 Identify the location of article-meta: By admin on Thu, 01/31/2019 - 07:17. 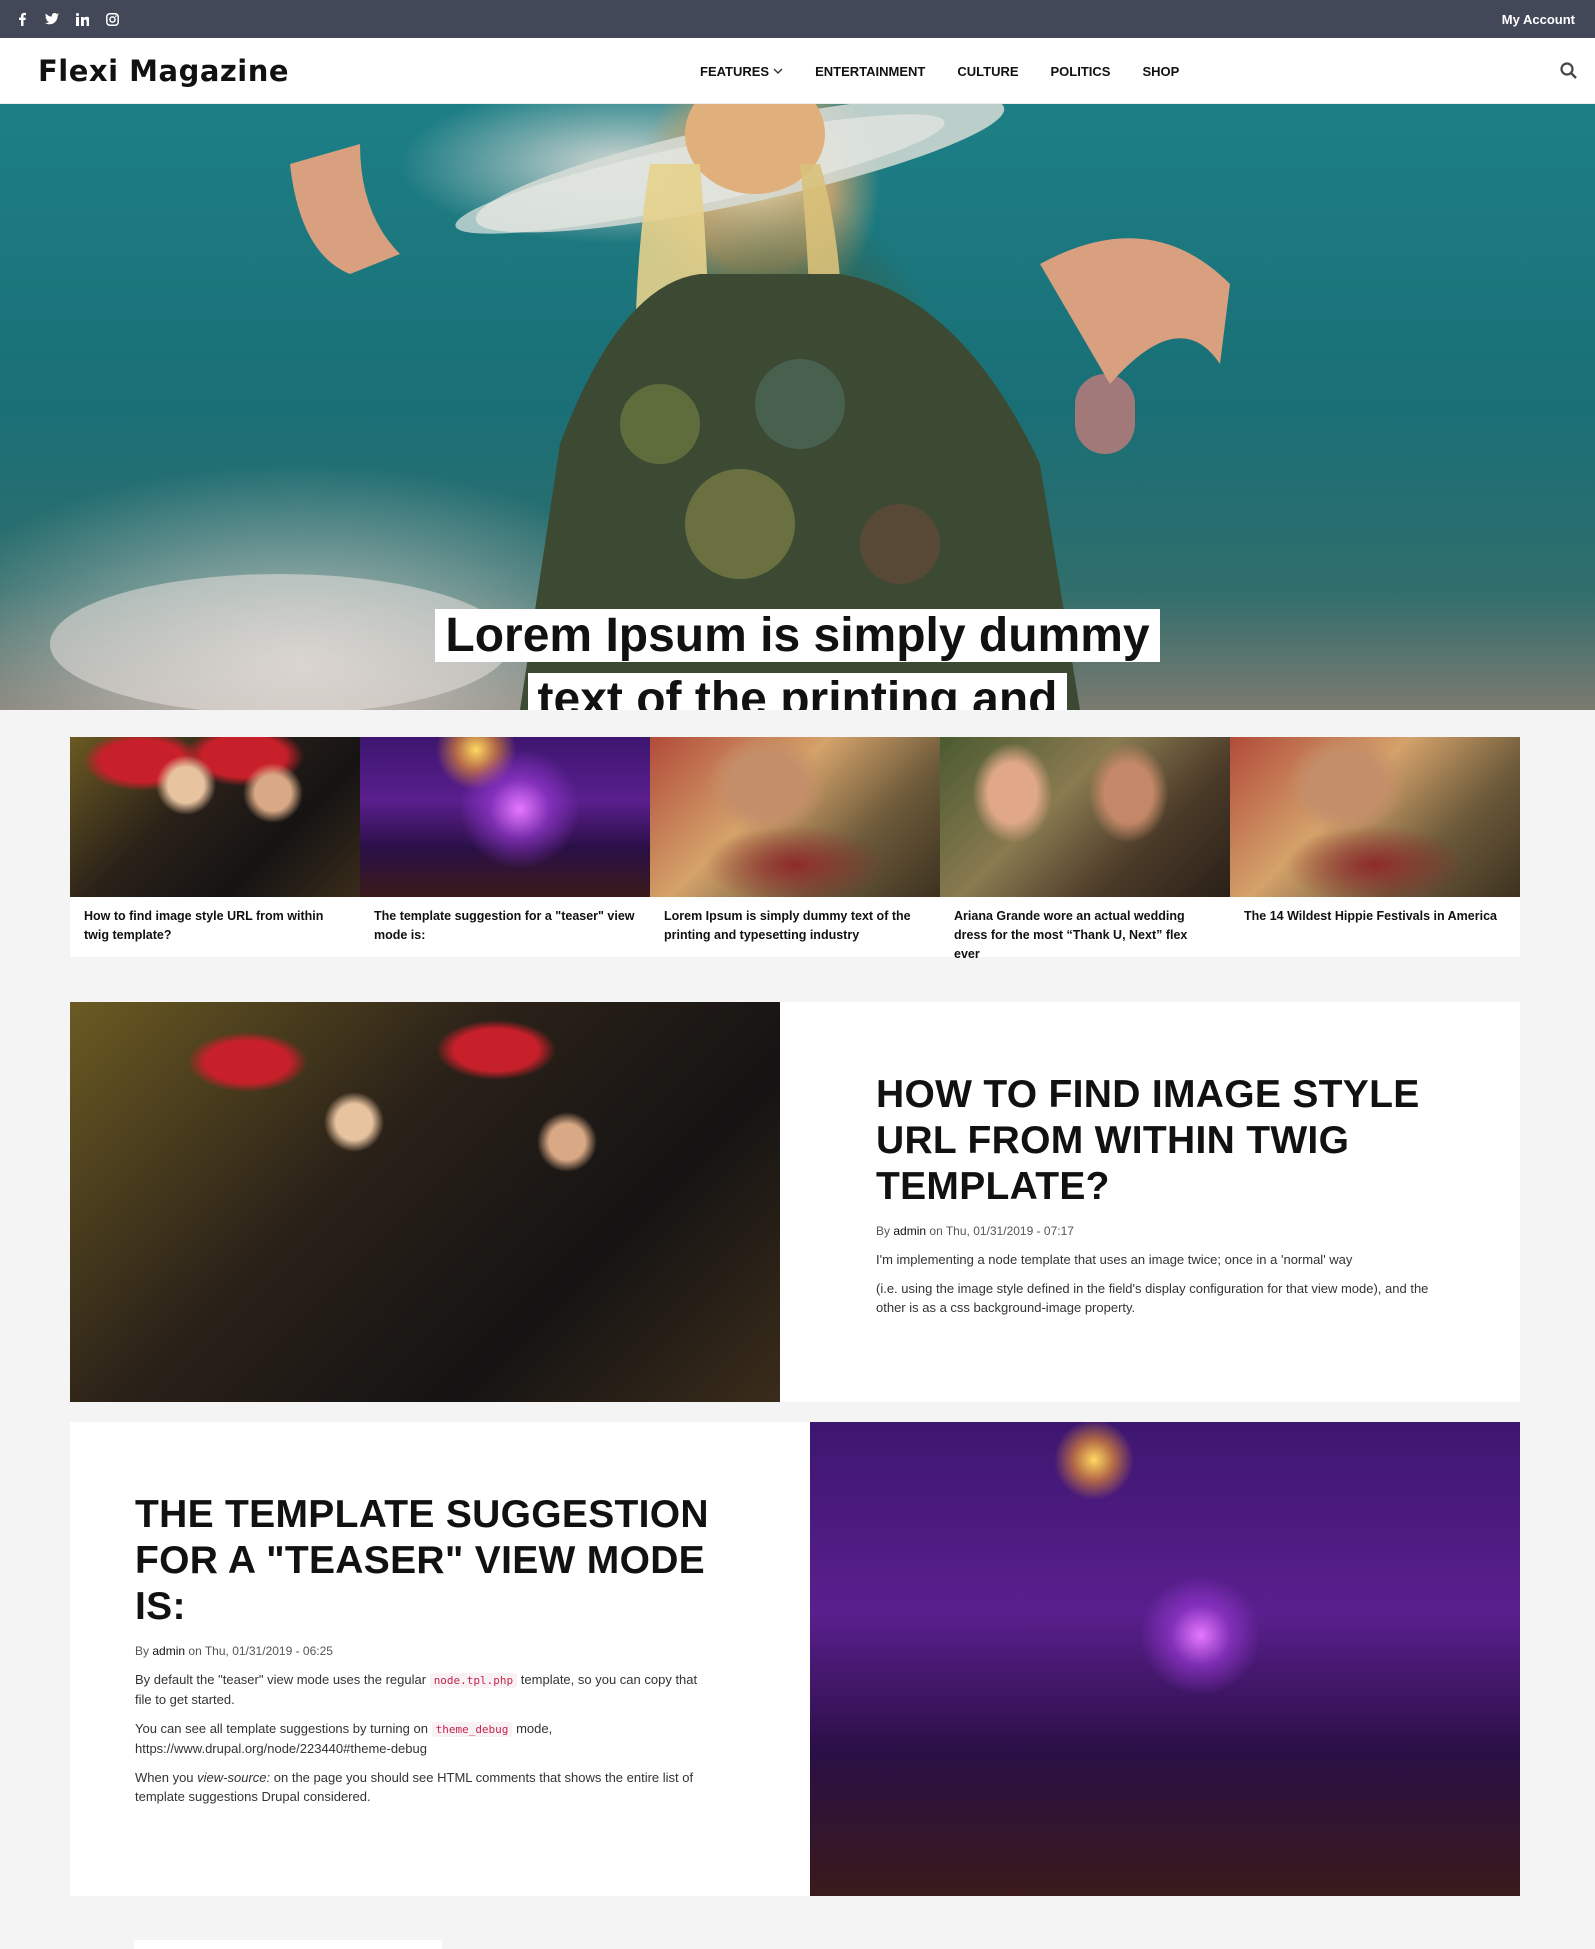
(1156, 1231).